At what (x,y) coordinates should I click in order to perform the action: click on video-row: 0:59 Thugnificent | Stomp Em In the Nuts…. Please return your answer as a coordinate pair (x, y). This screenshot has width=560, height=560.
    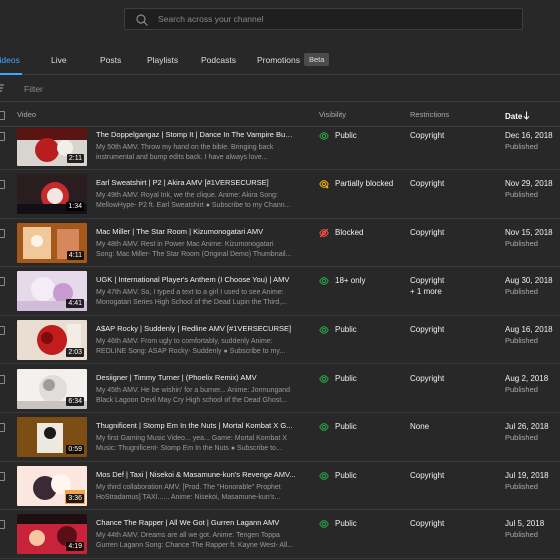
    Looking at the image, I should click on (280, 437).